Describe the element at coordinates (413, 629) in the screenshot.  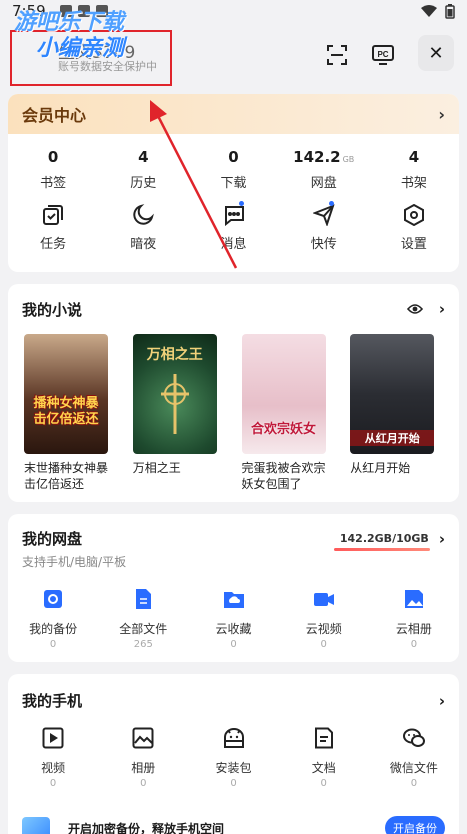
I see `entry-label: 云相册` at that location.